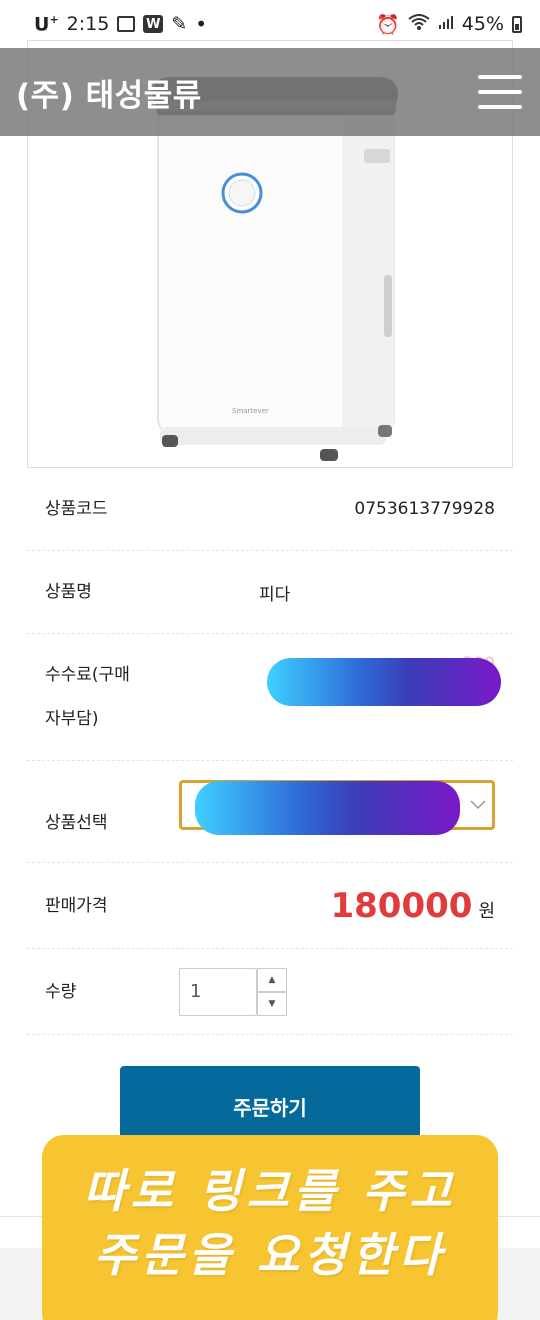 This screenshot has height=1320, width=540. Describe the element at coordinates (384, 682) in the screenshot. I see `redaction-overlay-name` at that location.